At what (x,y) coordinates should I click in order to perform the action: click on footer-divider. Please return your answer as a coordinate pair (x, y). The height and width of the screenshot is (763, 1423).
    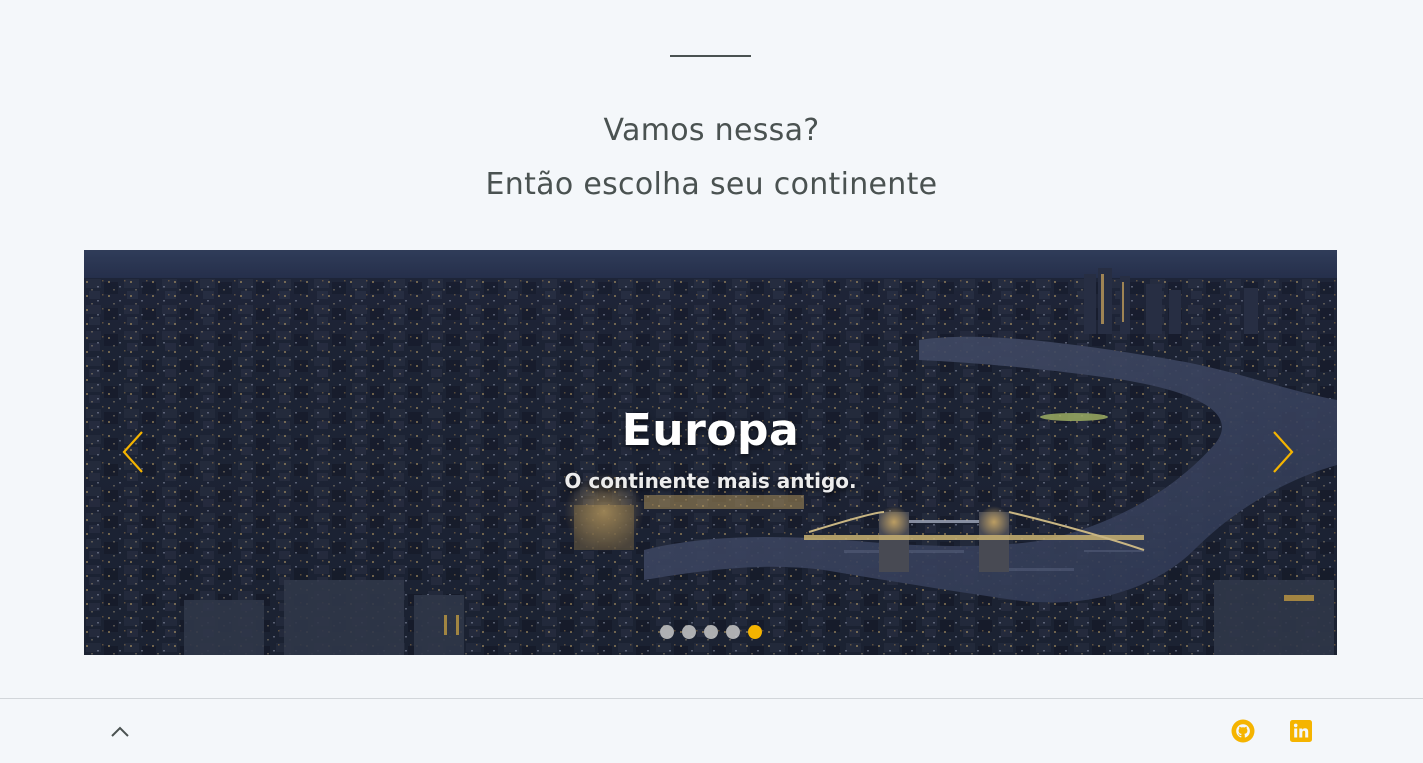
    Looking at the image, I should click on (711, 698).